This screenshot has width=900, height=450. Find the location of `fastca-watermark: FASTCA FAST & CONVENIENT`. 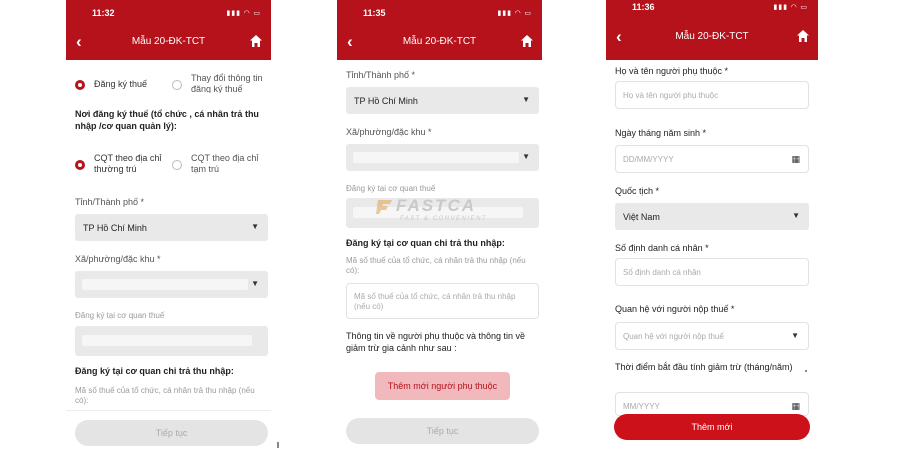

fastca-watermark: FASTCA FAST & CONVENIENT is located at coordinates (446, 213).